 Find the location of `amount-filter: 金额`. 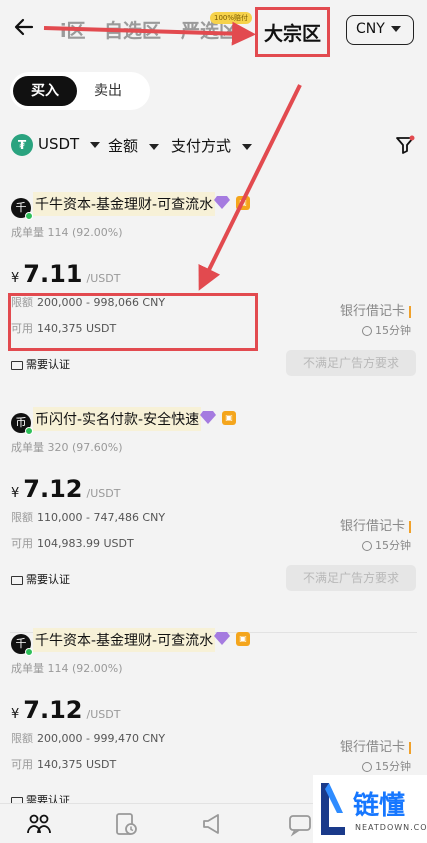

amount-filter: 金额 is located at coordinates (133, 145).